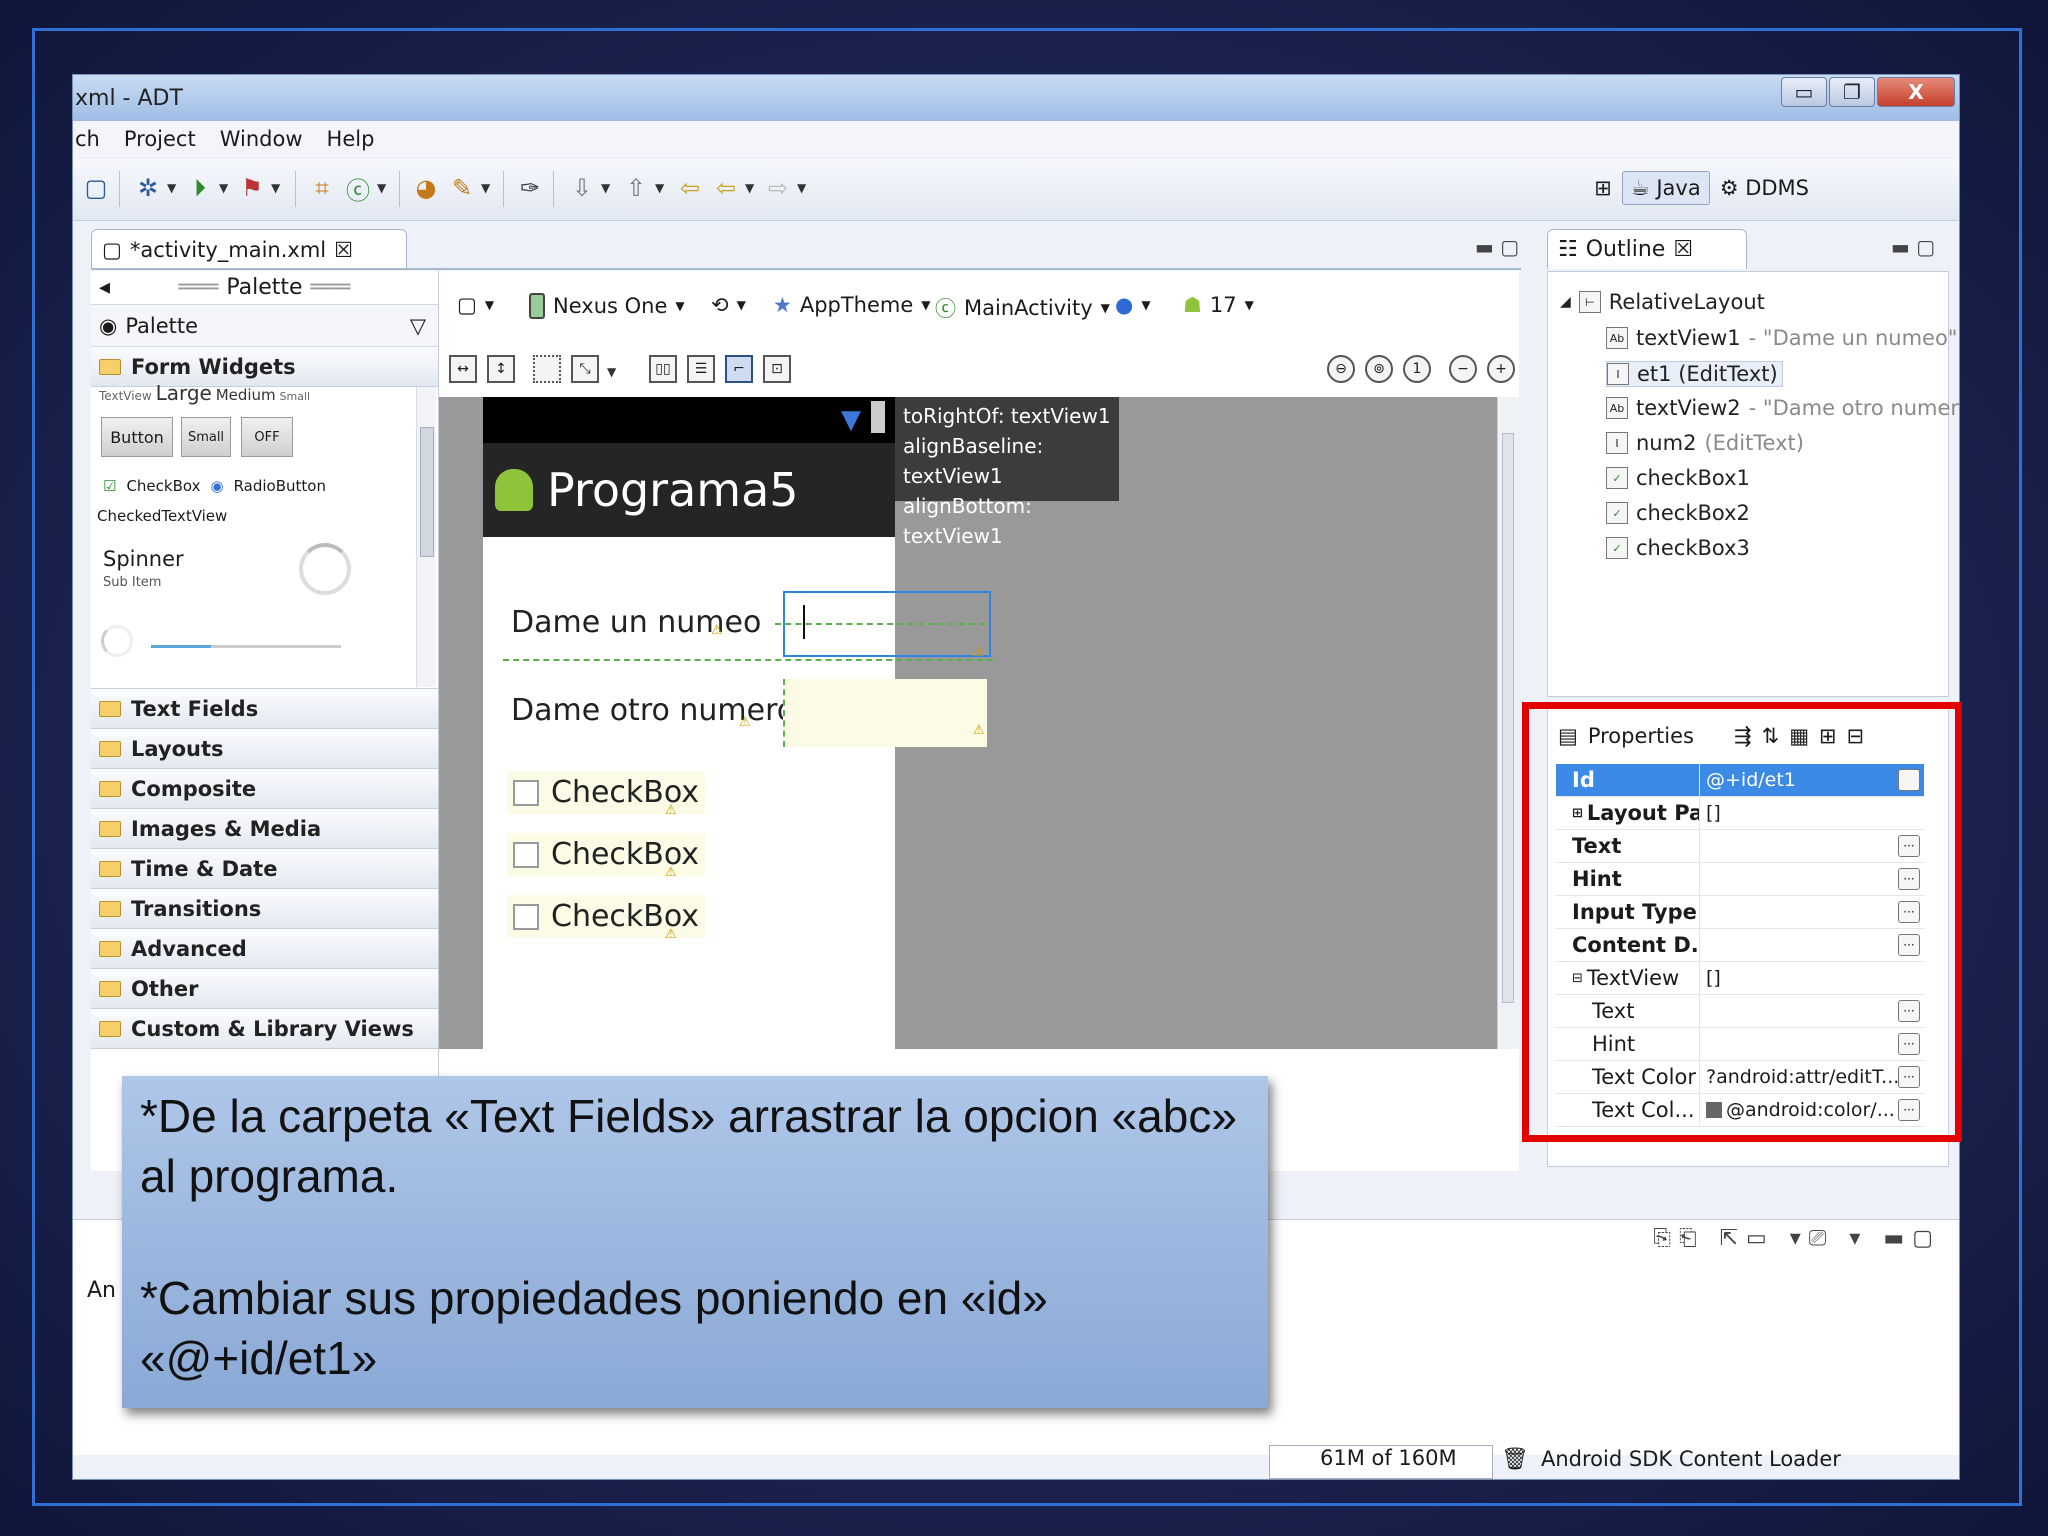  I want to click on distribute-horizontal-icon: ▯▯, so click(663, 369).